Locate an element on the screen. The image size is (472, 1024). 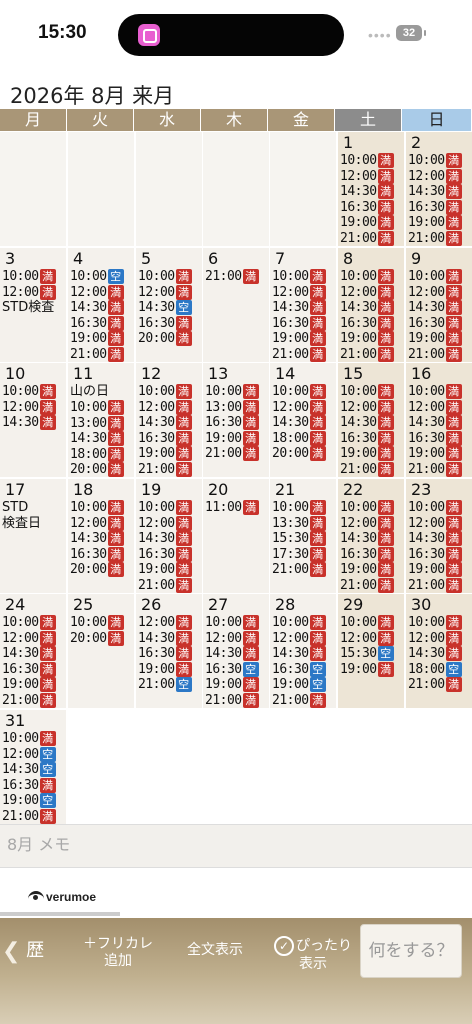
day-cell: 12 10:00 満 12:00 満 14:30 満 16:30 満 19:00 満 21:00 満 is located at coordinates (169, 420).